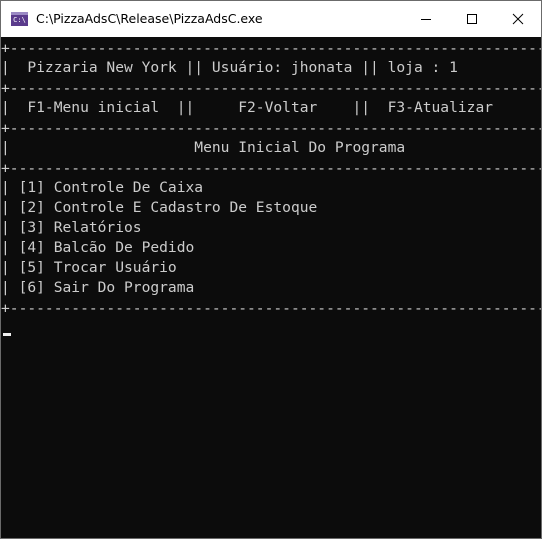  I want to click on menu-item-caixa: | [1] Controle De Caixa |, so click(102, 187).